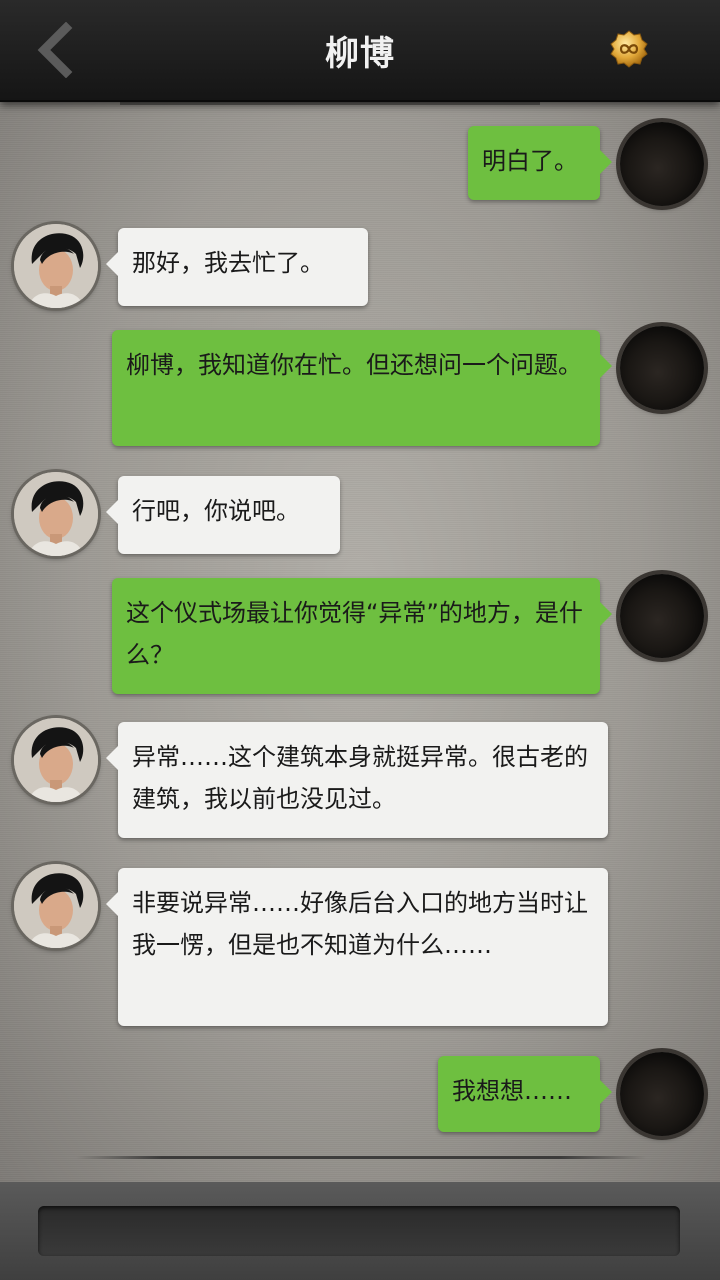  What do you see at coordinates (216, 511) in the screenshot?
I see `message-text: 行吧，你说吧。` at bounding box center [216, 511].